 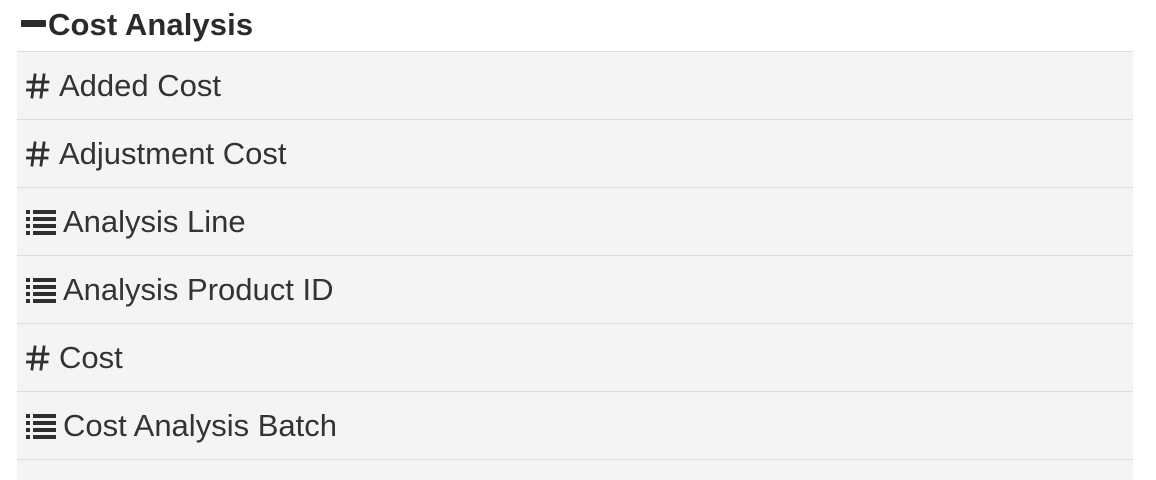 I want to click on field-label: Cost, so click(x=91, y=357).